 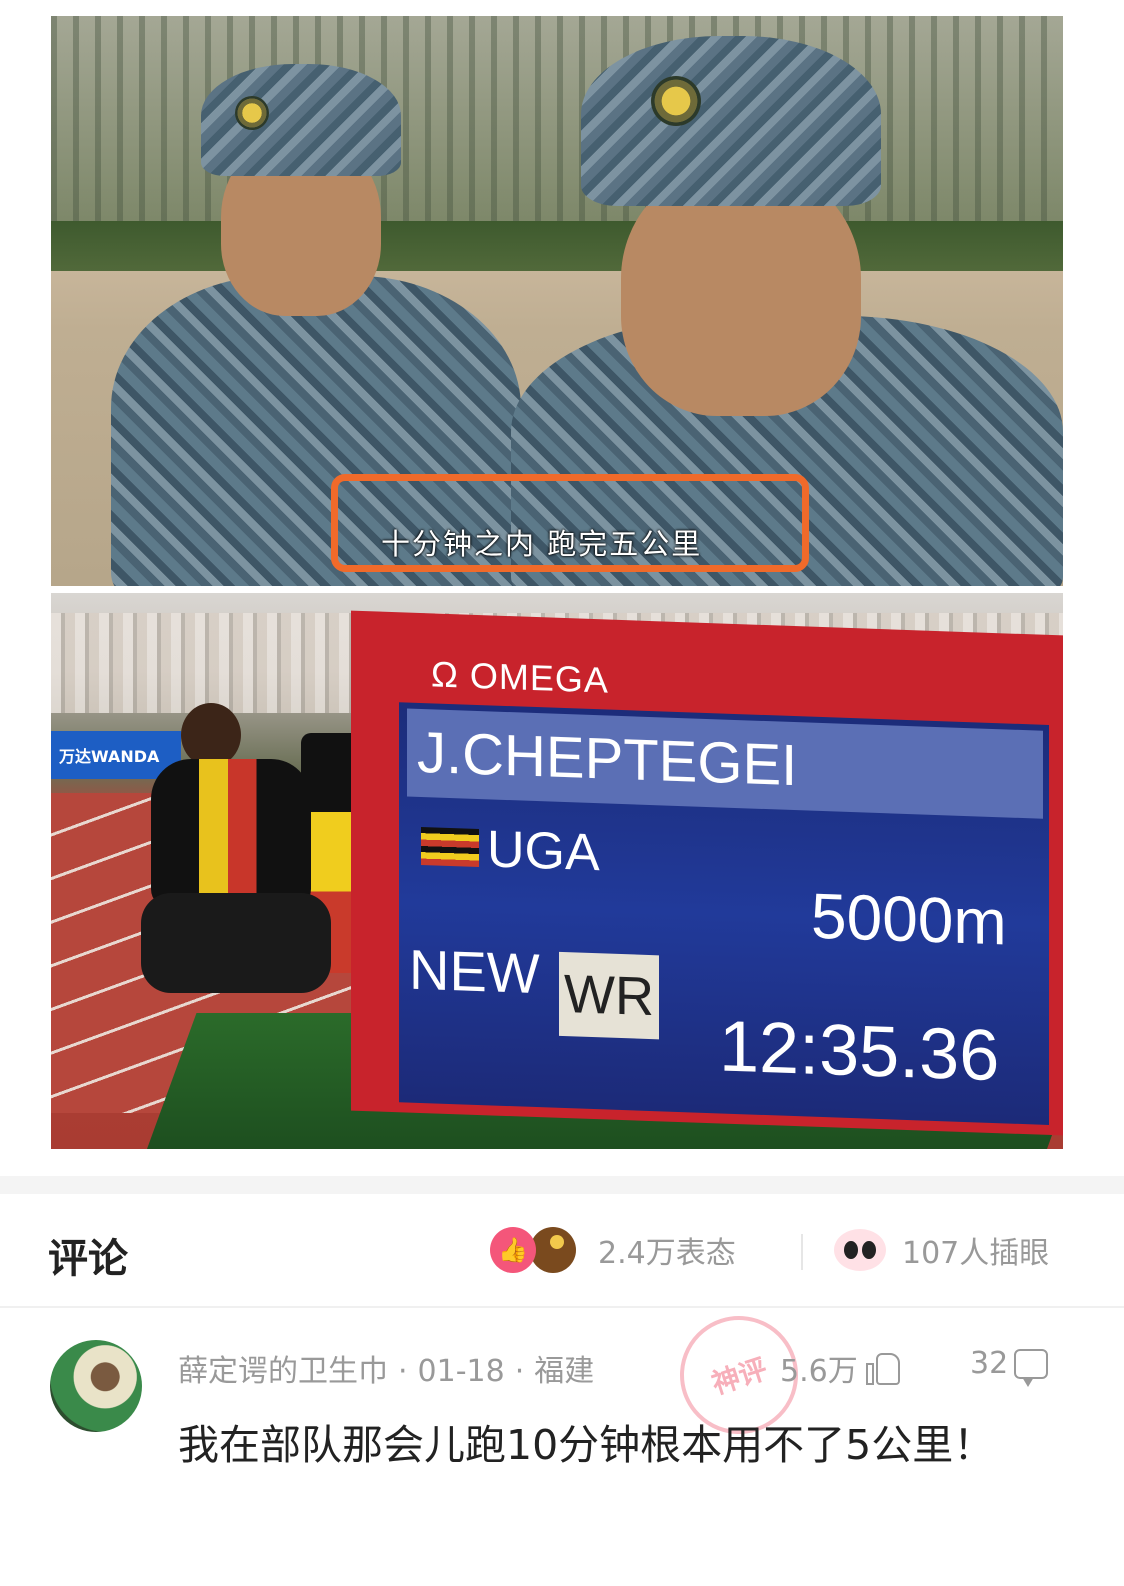 I want to click on surprised-face-icon, so click(x=553, y=1250).